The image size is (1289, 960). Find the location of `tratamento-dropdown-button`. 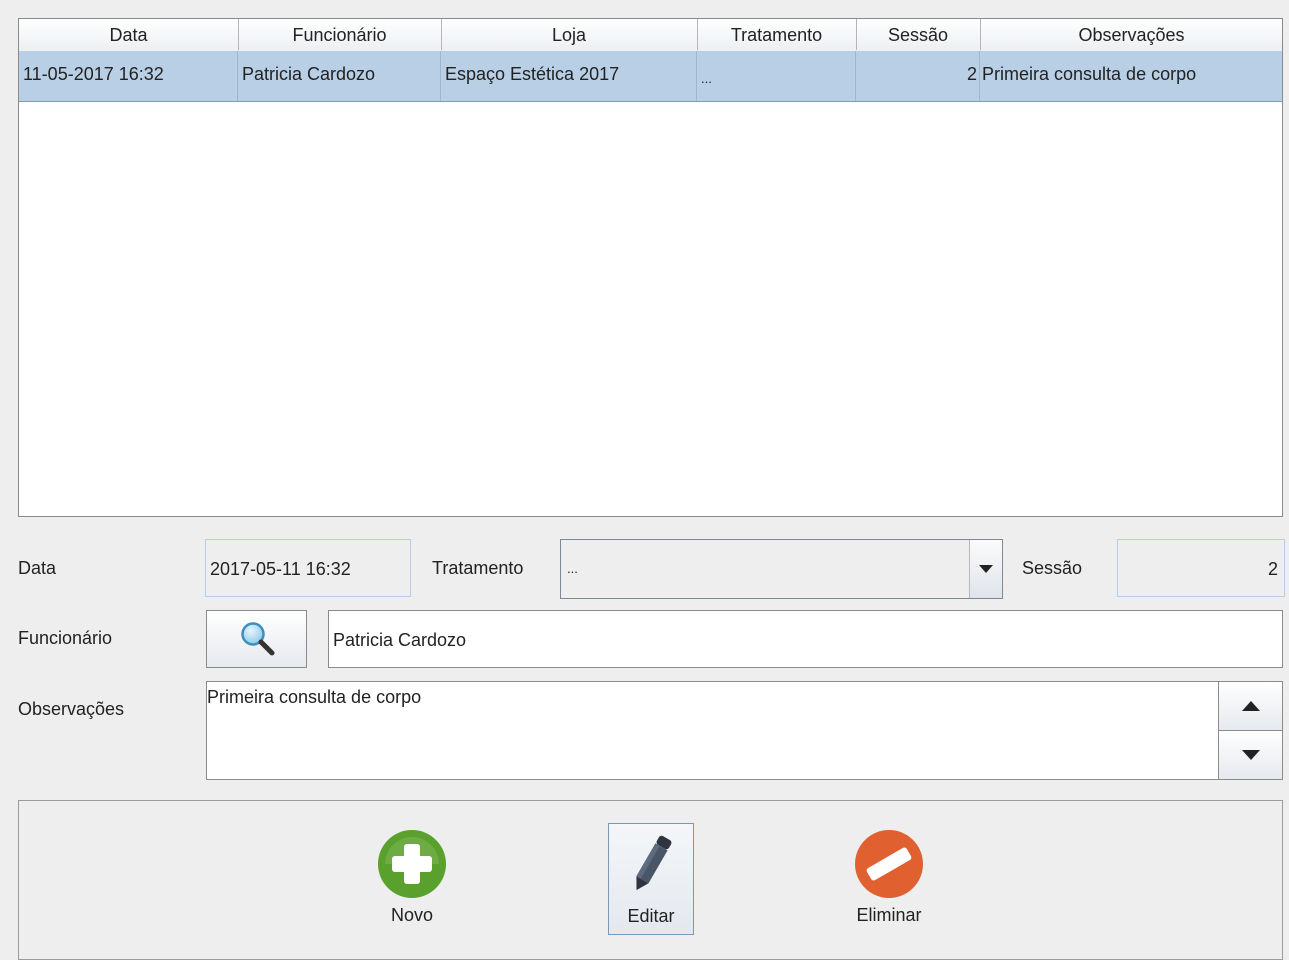

tratamento-dropdown-button is located at coordinates (985, 569).